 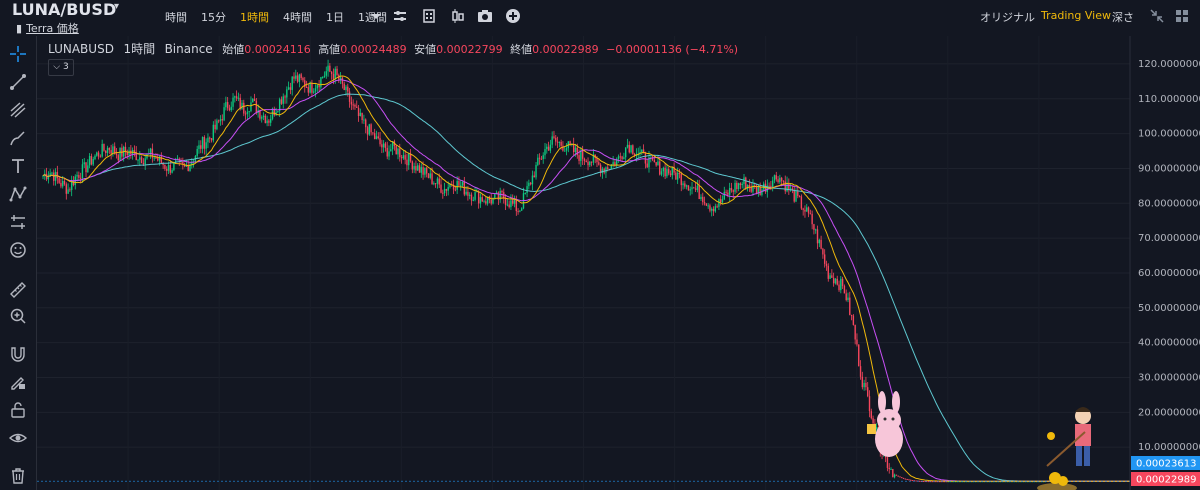 What do you see at coordinates (297, 17) in the screenshot?
I see `tab-4h: 4時間` at bounding box center [297, 17].